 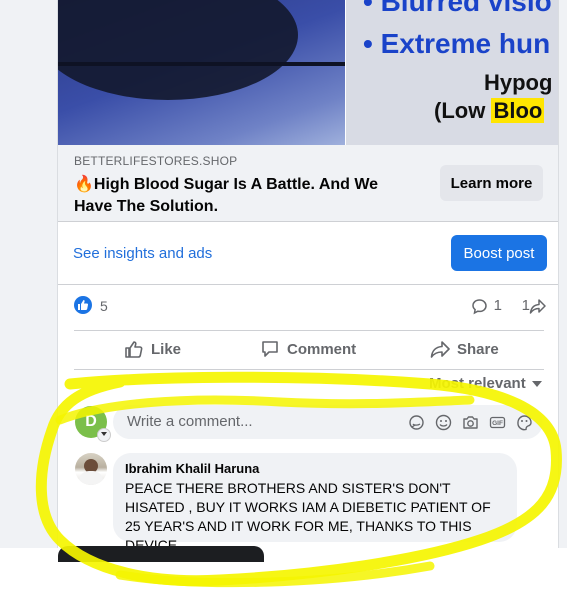 I want to click on comment-composer: GIF, so click(x=328, y=422).